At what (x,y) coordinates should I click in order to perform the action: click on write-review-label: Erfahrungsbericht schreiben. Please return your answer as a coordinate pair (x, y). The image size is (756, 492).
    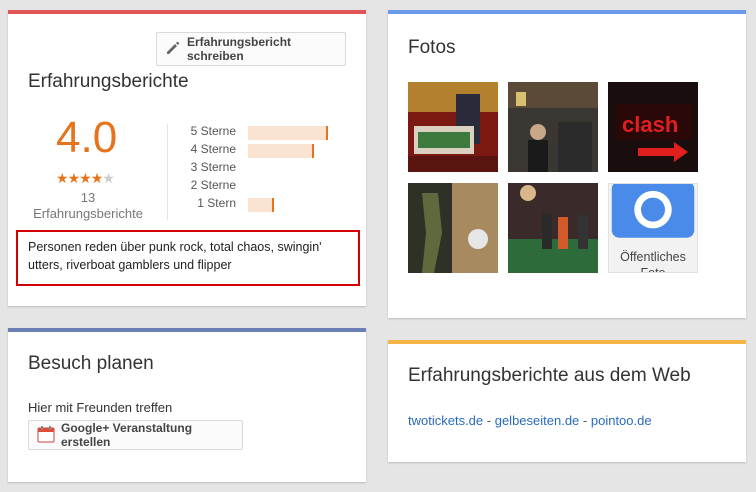
    Looking at the image, I should click on (239, 49).